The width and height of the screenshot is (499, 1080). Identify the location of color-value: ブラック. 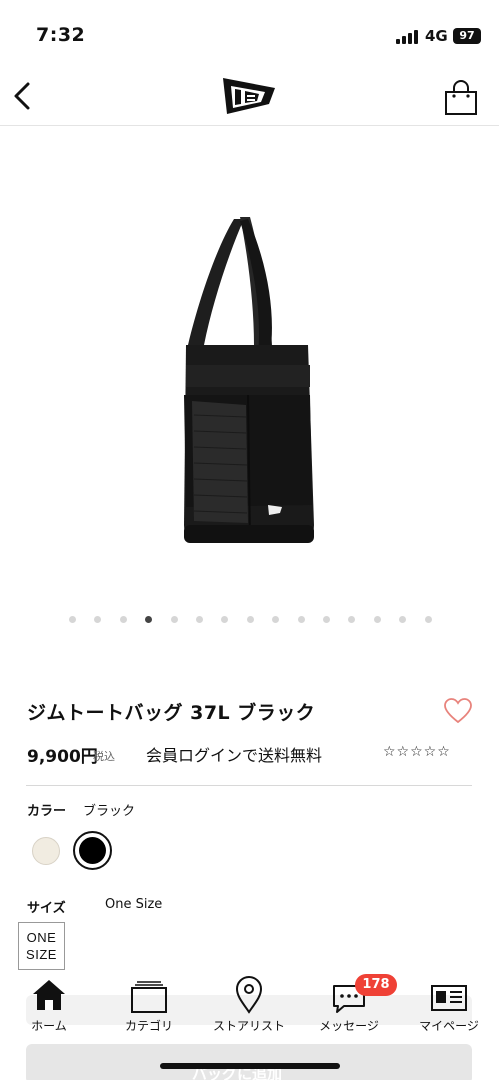
(109, 811).